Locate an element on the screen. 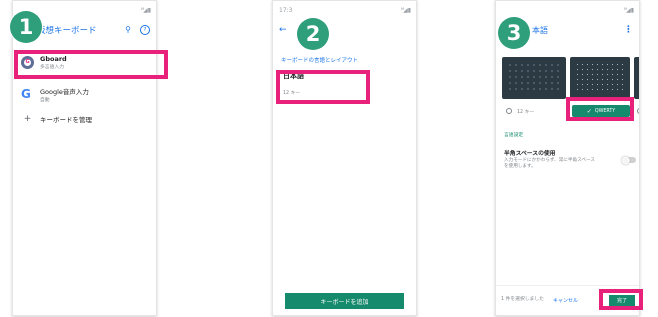 This screenshot has width=658, height=317. cancel-button: キャンセル is located at coordinates (565, 300).